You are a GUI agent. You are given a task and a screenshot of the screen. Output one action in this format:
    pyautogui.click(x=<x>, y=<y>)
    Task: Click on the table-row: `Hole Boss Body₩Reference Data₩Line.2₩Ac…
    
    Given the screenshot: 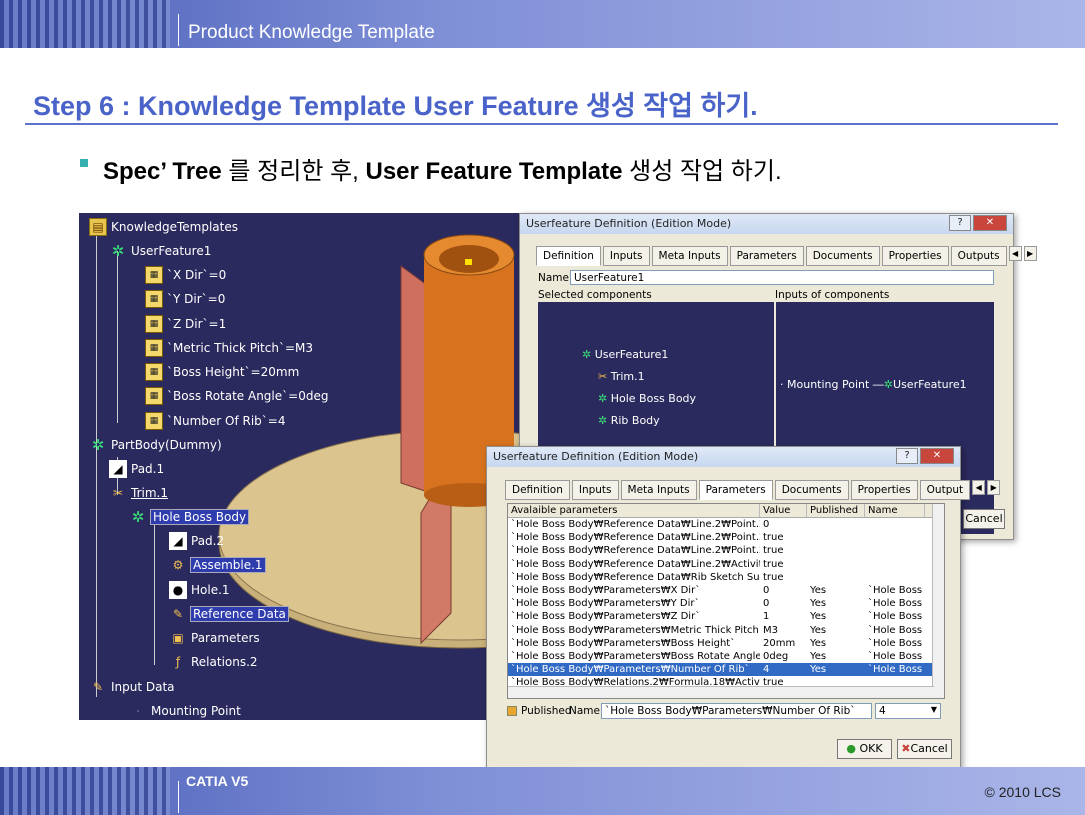 What is the action you would take?
    pyautogui.click(x=726, y=564)
    